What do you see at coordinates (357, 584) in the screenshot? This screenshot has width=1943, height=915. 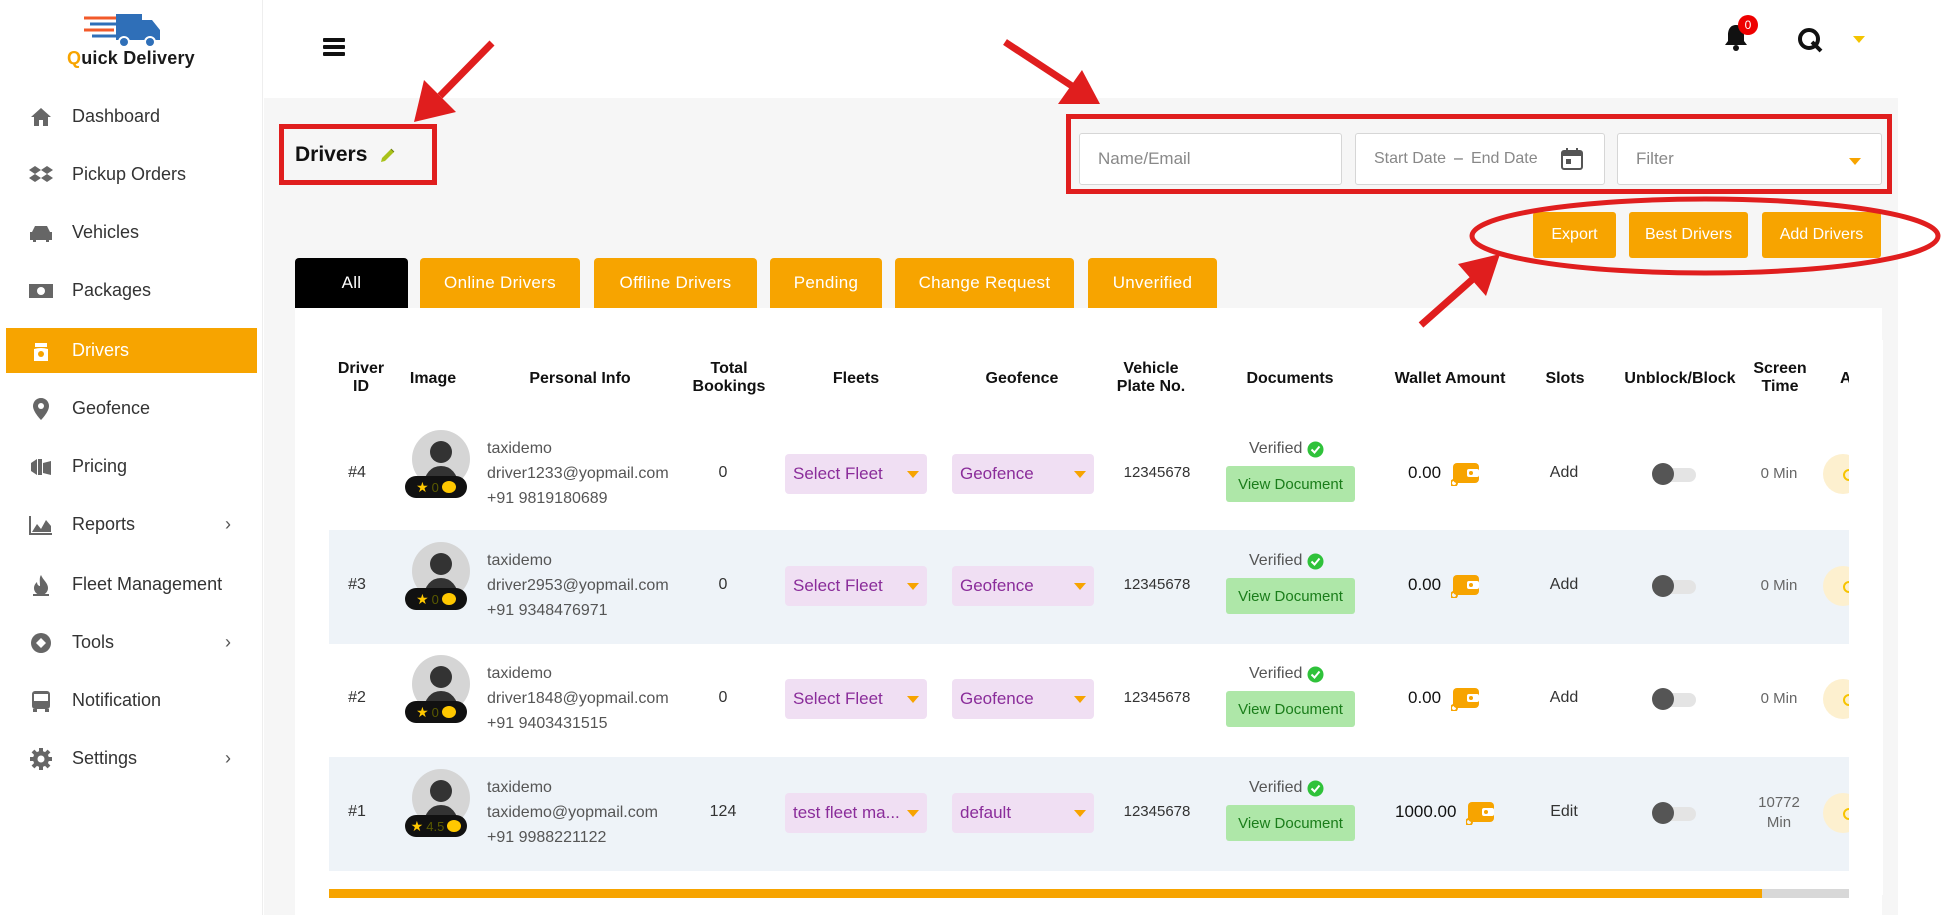 I see `driver-id: #3` at bounding box center [357, 584].